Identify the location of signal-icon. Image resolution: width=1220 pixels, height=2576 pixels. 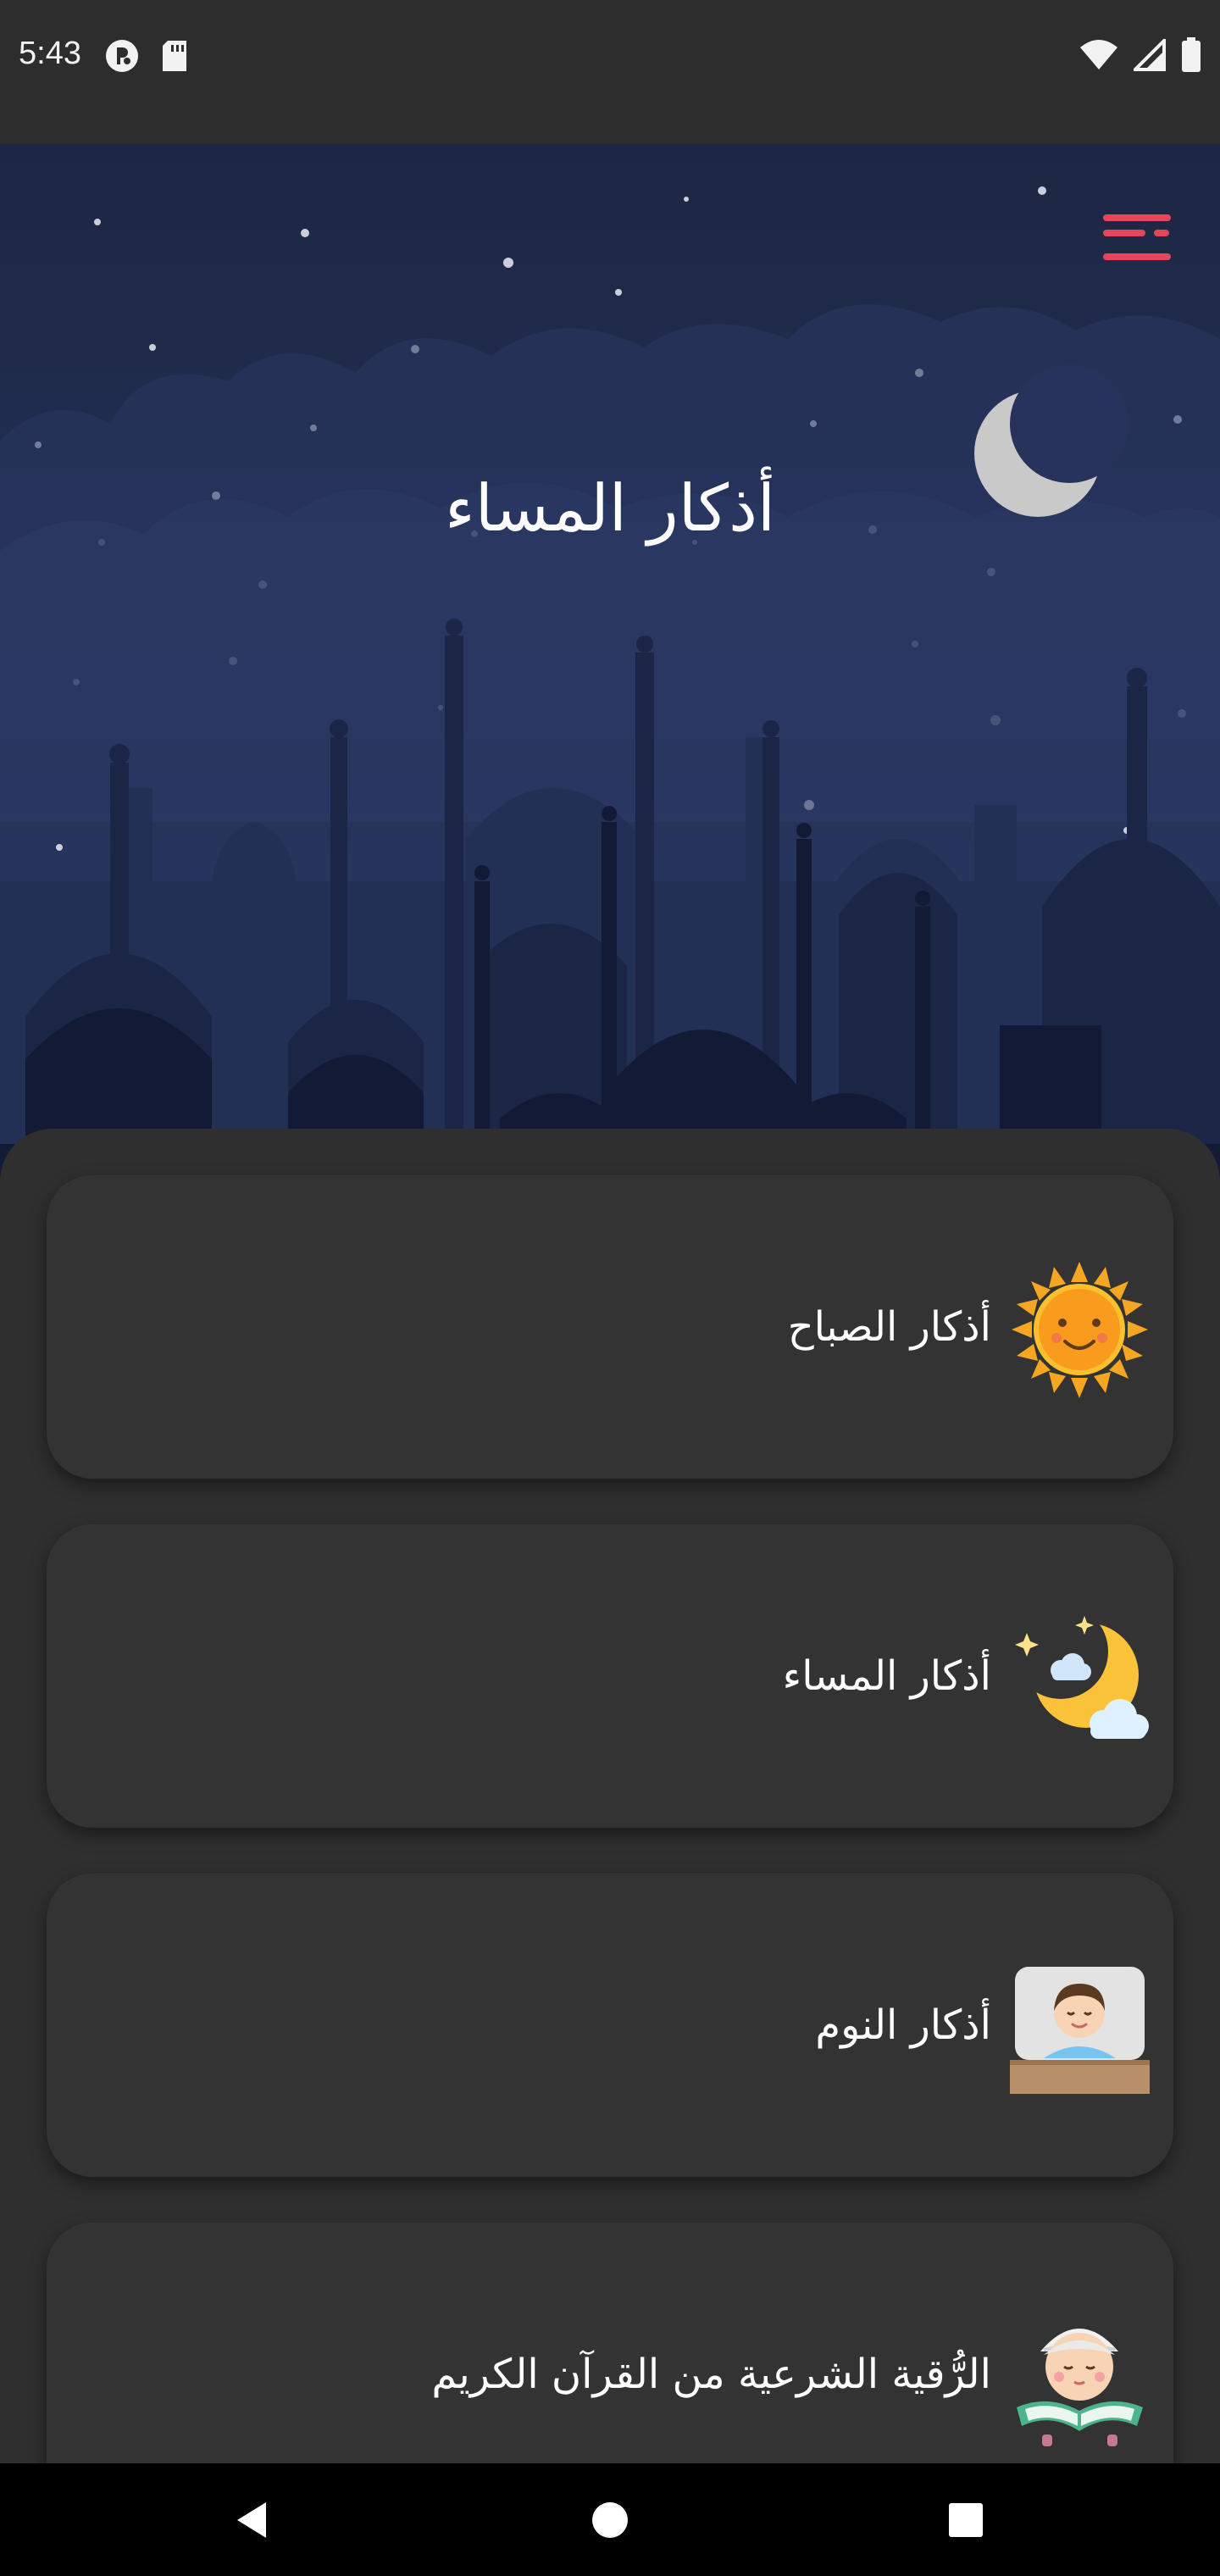
(1148, 55).